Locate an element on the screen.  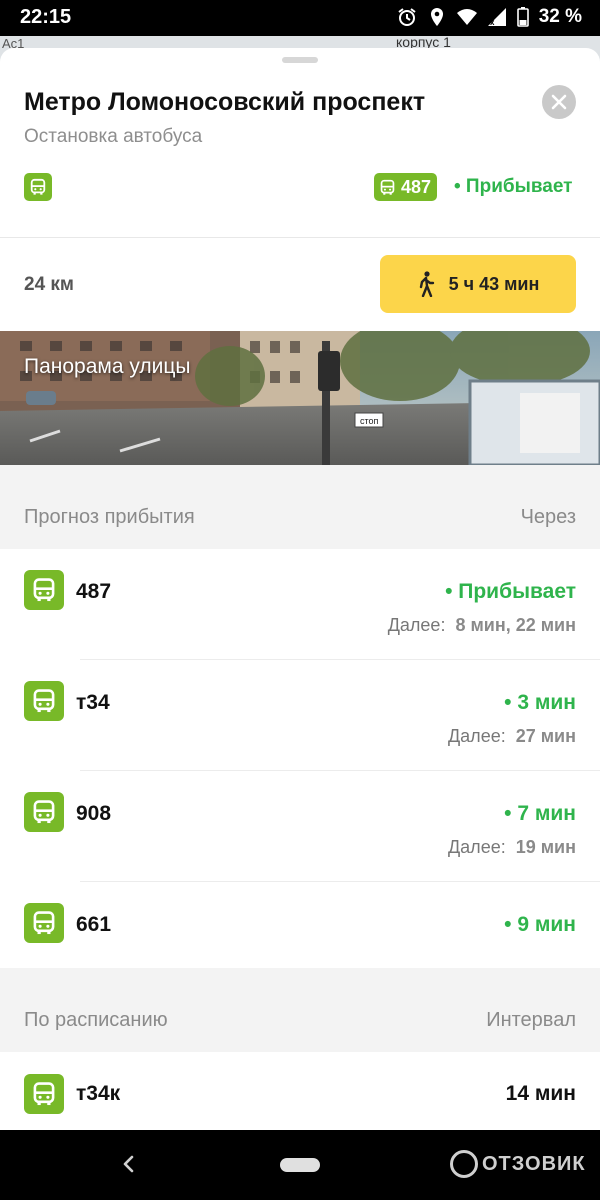
status-icons: x 32 % is located at coordinates (489, 17).